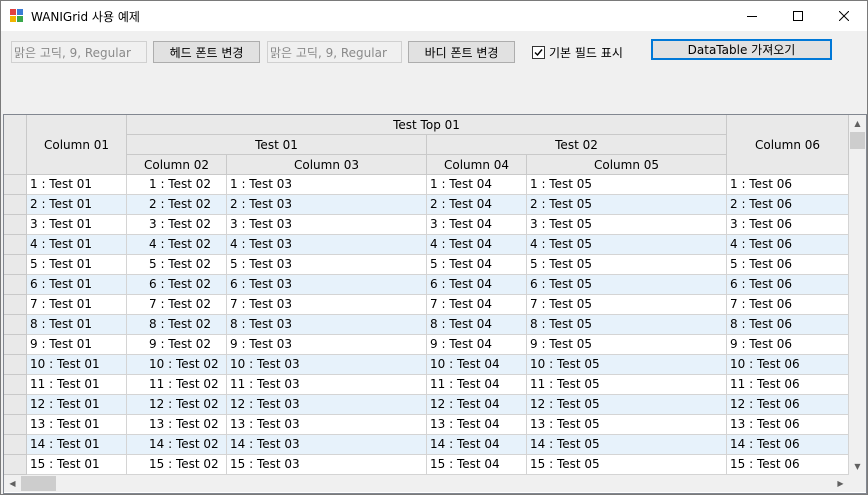 This screenshot has width=868, height=495. What do you see at coordinates (79, 52) in the screenshot?
I see `head-font-field: 맑은 고딕, 9, Regular` at bounding box center [79, 52].